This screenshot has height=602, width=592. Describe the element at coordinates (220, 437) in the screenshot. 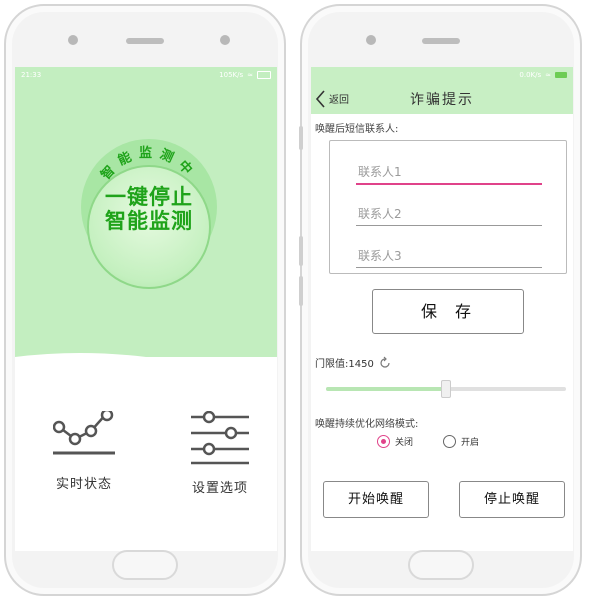

I see `sliders-icon` at that location.